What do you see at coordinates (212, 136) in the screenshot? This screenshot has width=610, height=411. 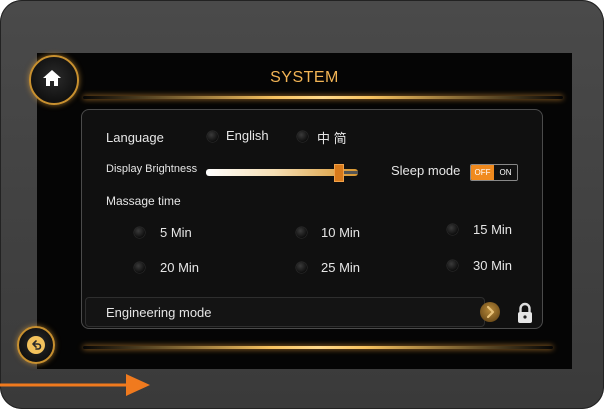 I see `radio-english` at bounding box center [212, 136].